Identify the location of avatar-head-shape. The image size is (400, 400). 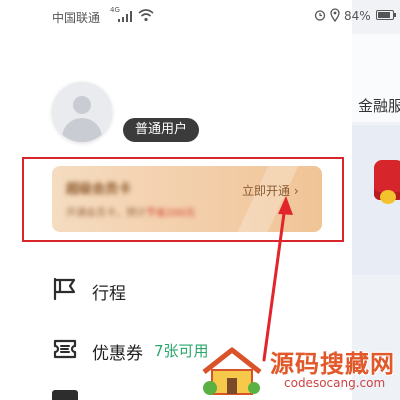
(82, 105).